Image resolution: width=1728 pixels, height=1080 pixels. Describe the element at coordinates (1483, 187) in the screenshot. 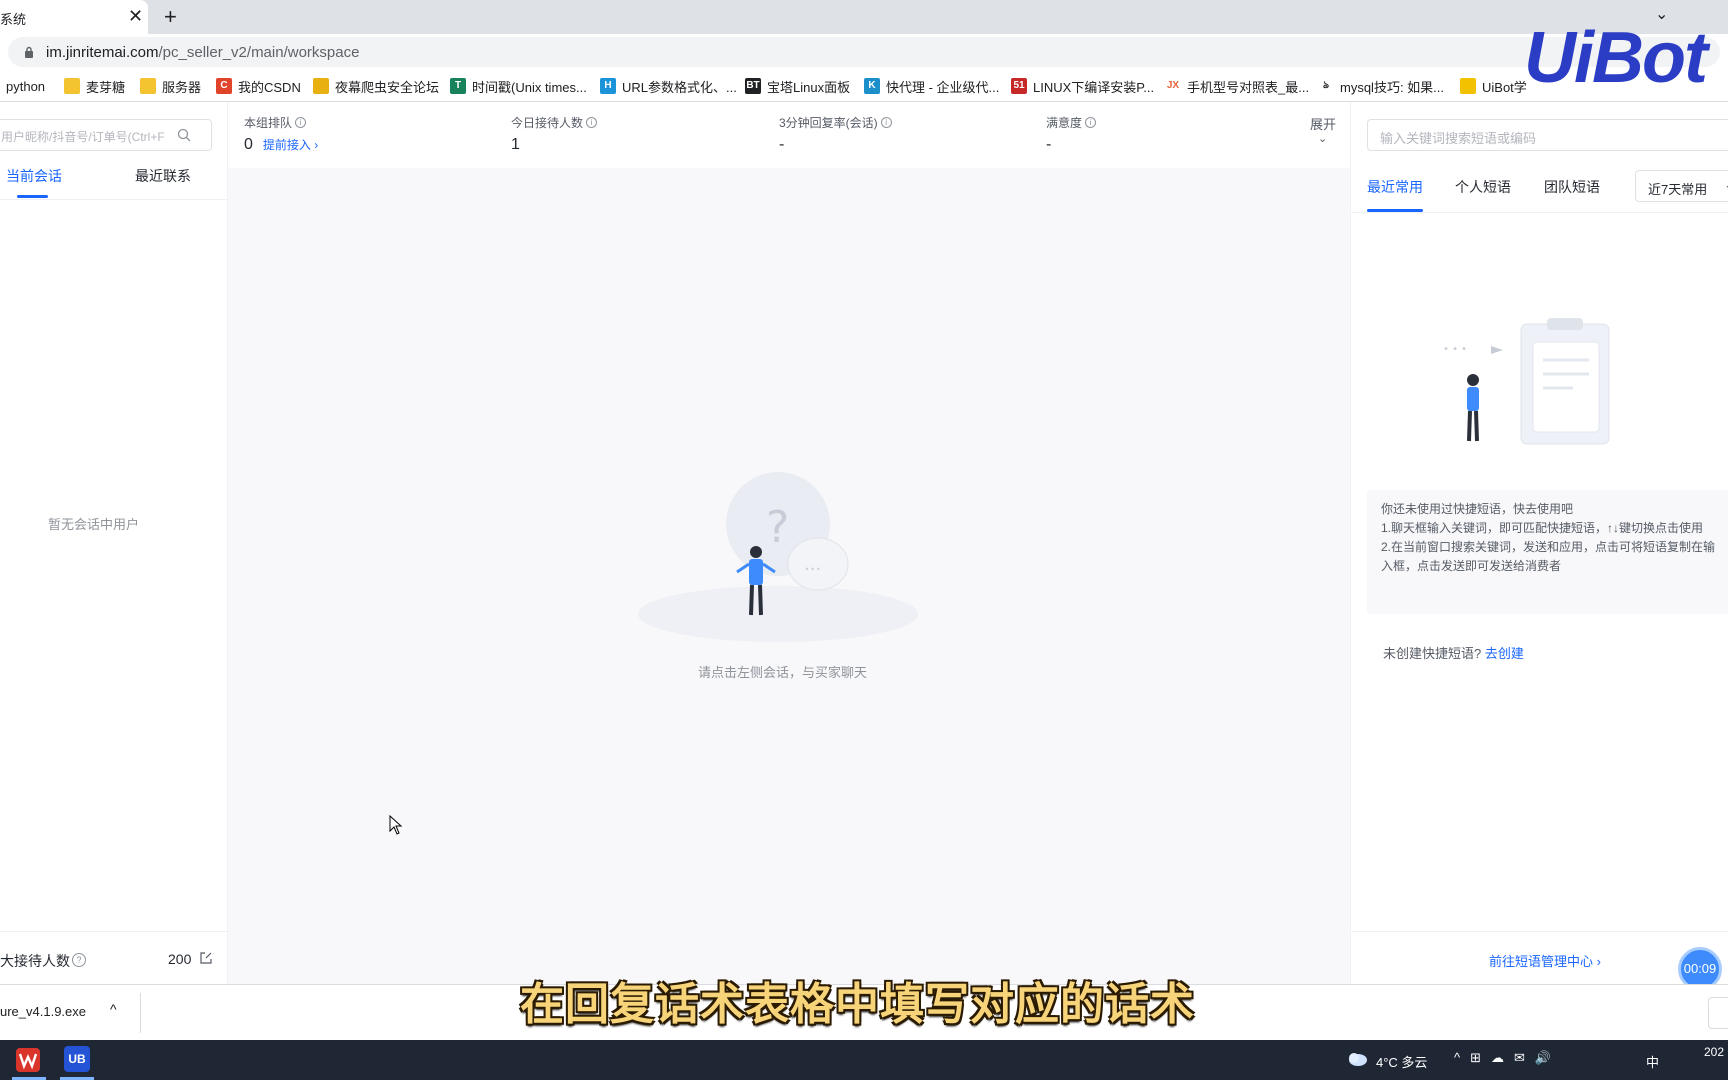

I see `tab-personal-phrases: 个人短语` at that location.